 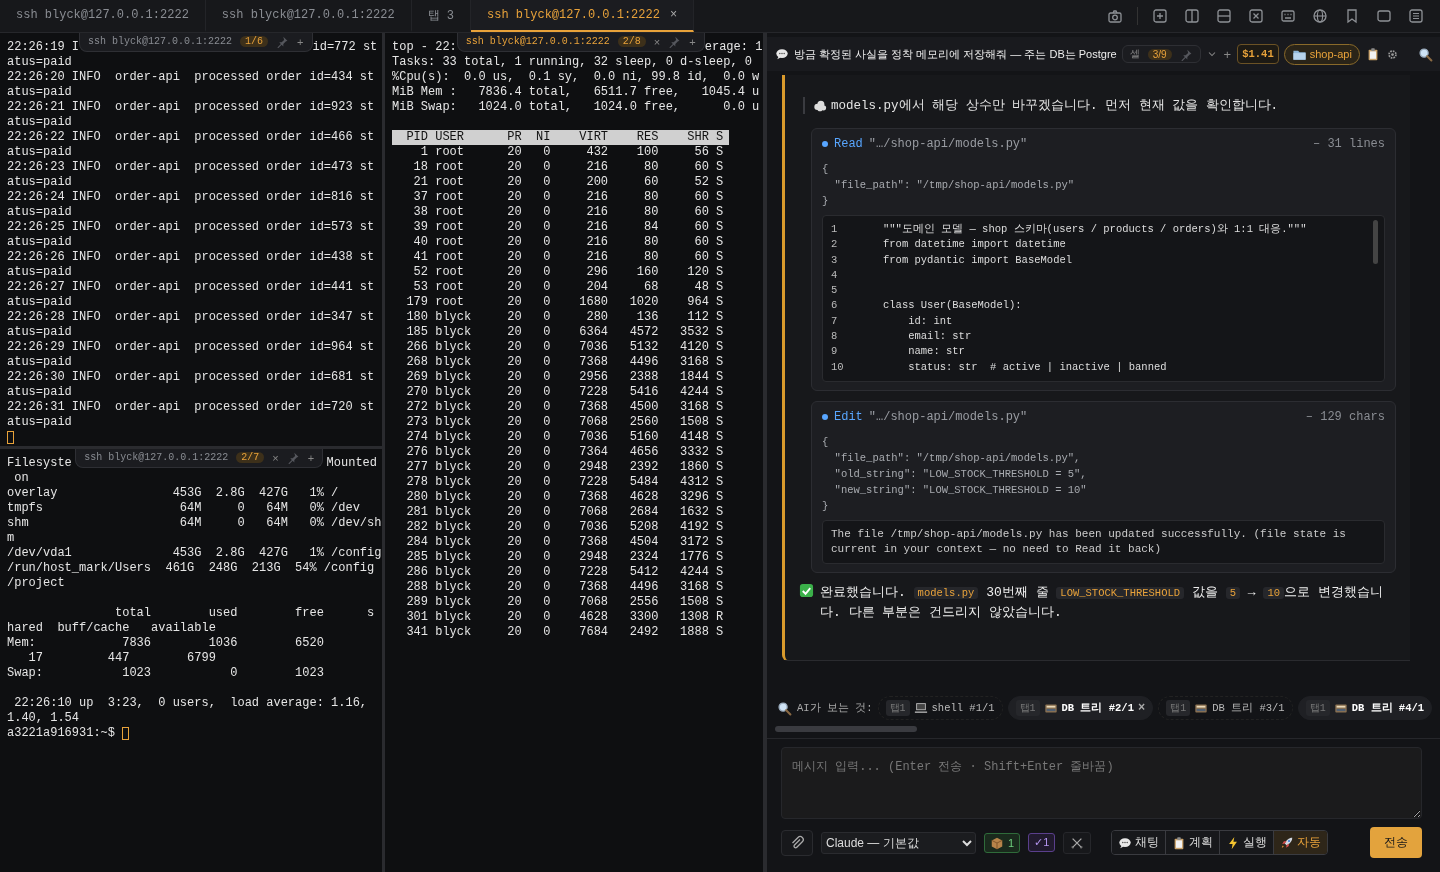 I want to click on process-row-text: 273 blyck 20 0 7068 2560 1508 S, so click(x=565, y=422).